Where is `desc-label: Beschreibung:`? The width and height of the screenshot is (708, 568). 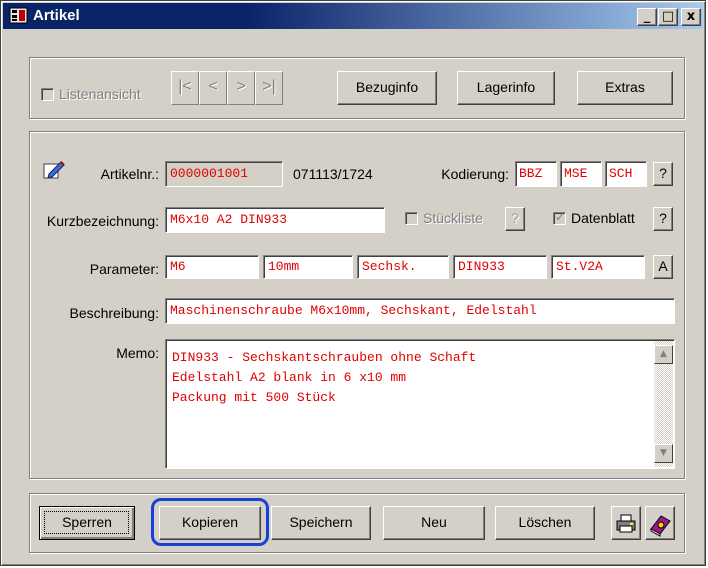 desc-label: Beschreibung: is located at coordinates (114, 313).